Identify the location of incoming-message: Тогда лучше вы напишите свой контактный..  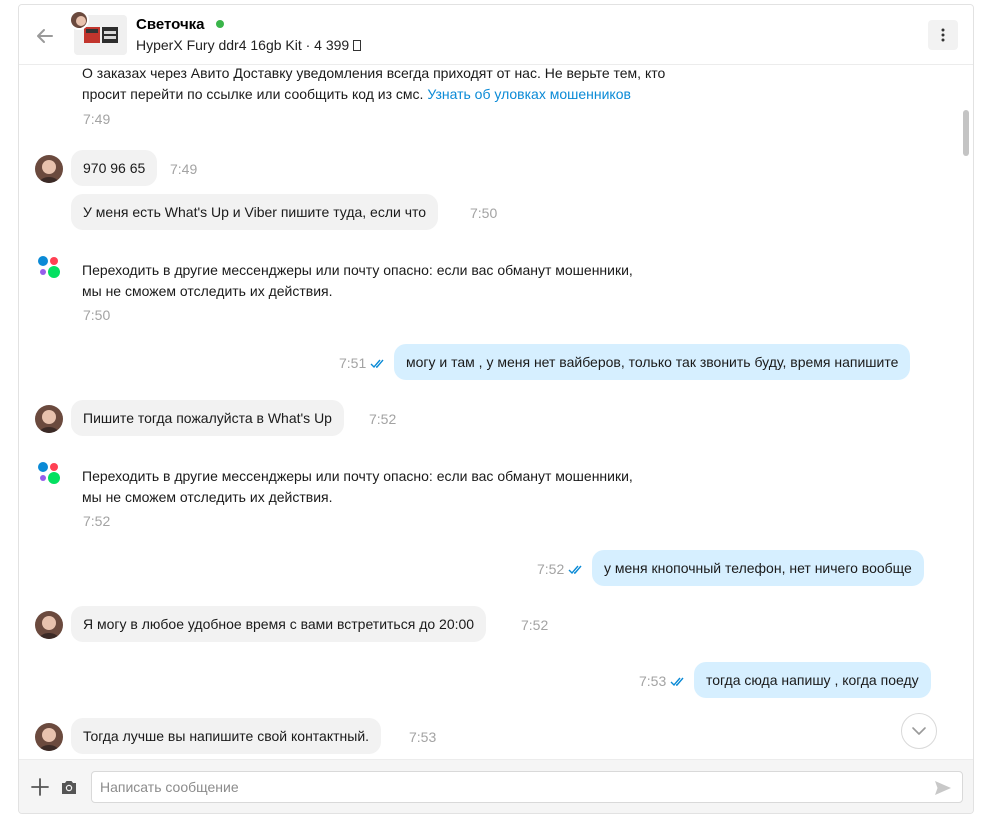
(226, 736).